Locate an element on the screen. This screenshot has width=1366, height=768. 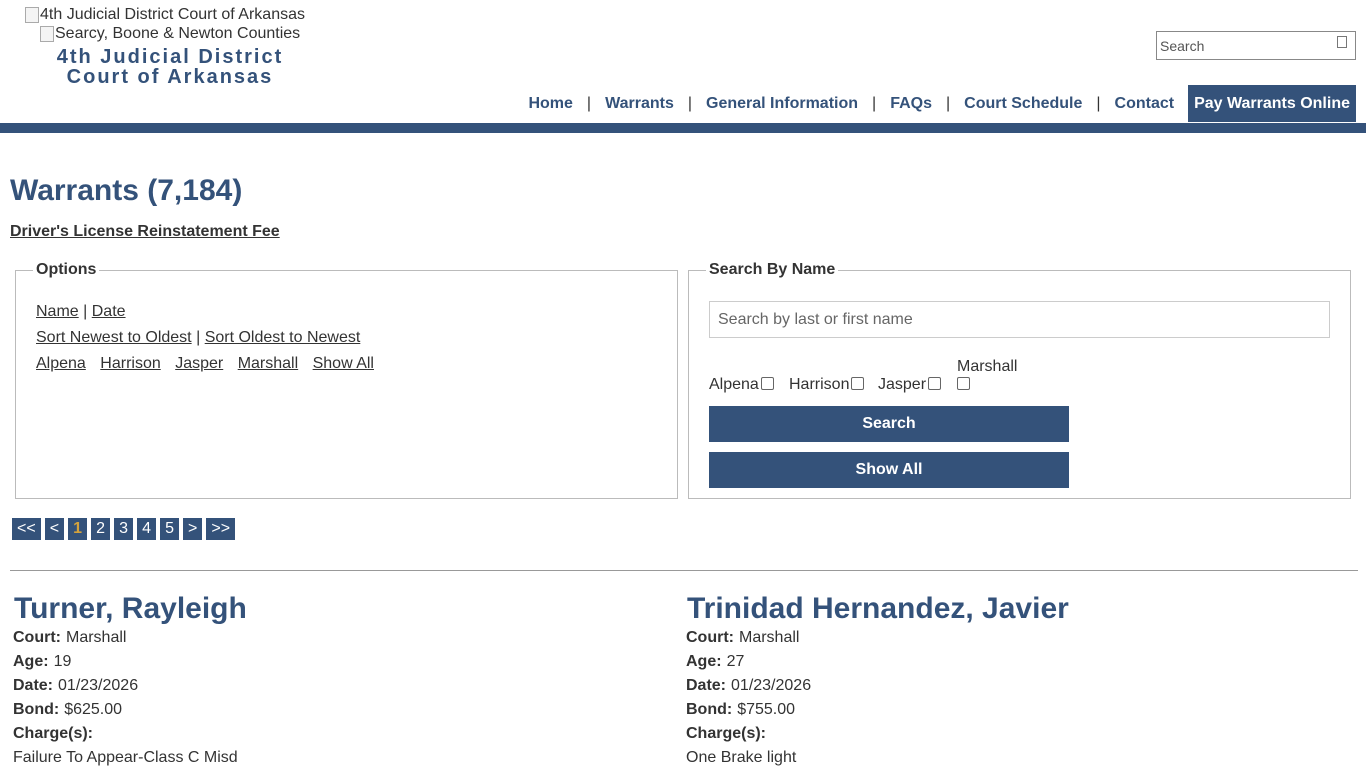
warrant-charge: Failure To Appear-Class C Misd is located at coordinates (125, 757).